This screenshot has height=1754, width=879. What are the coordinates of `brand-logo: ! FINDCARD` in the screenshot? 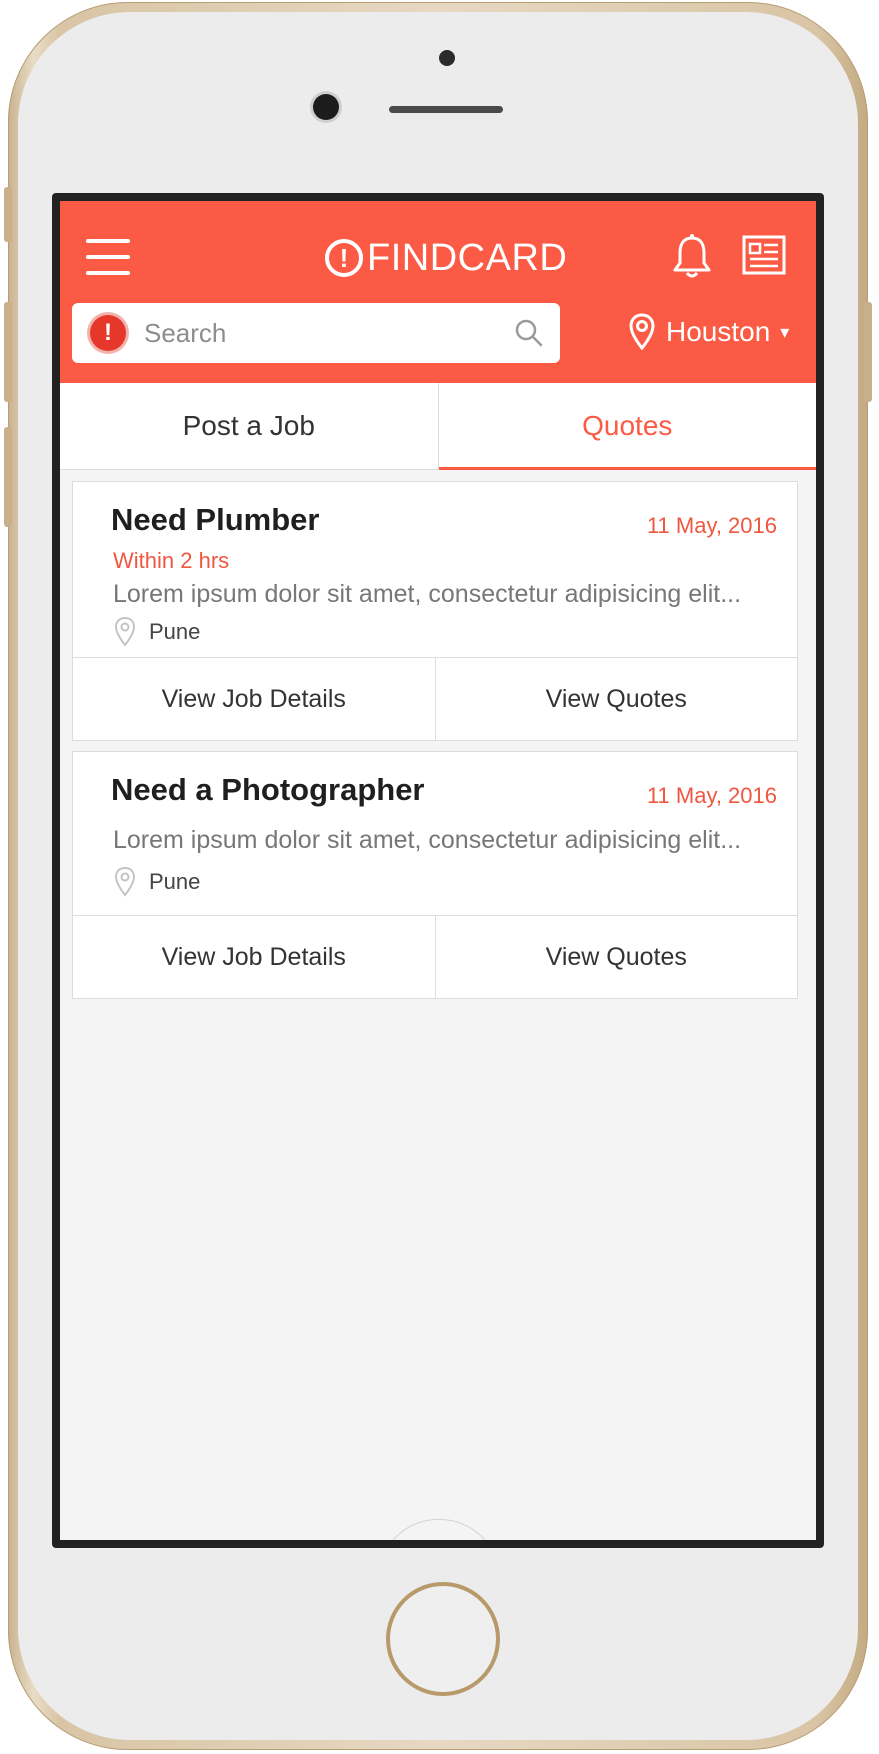 It's located at (446, 258).